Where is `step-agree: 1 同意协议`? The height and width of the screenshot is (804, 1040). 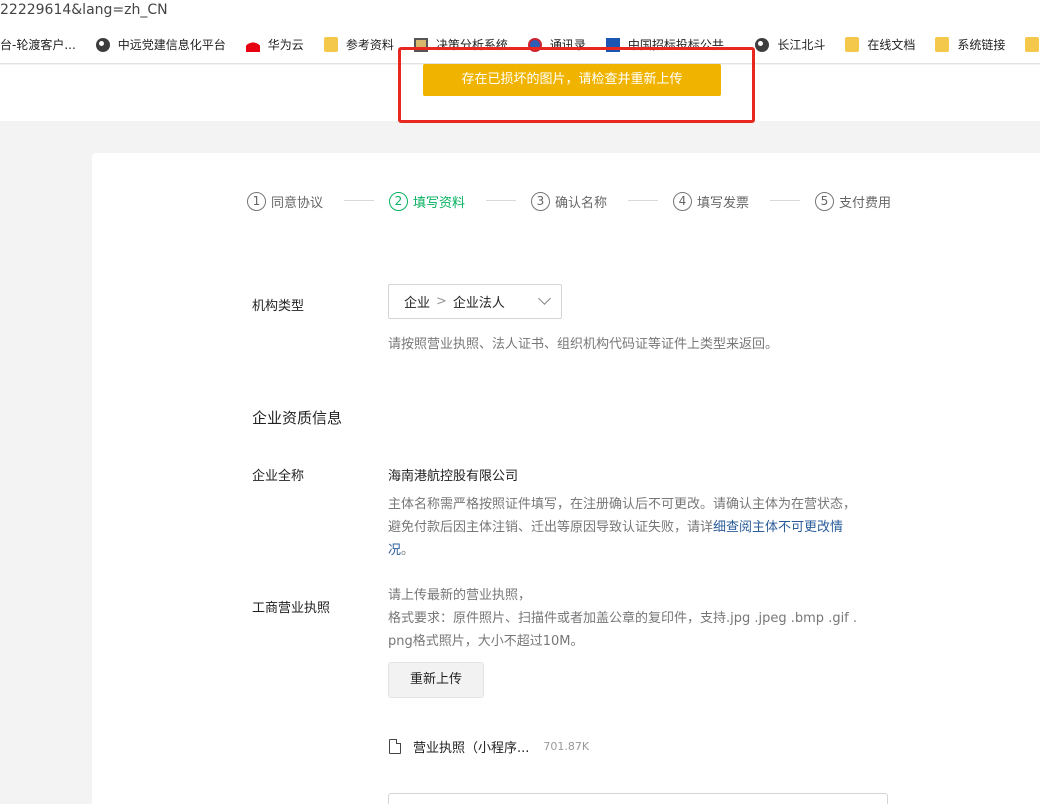 step-agree: 1 同意协议 is located at coordinates (285, 201).